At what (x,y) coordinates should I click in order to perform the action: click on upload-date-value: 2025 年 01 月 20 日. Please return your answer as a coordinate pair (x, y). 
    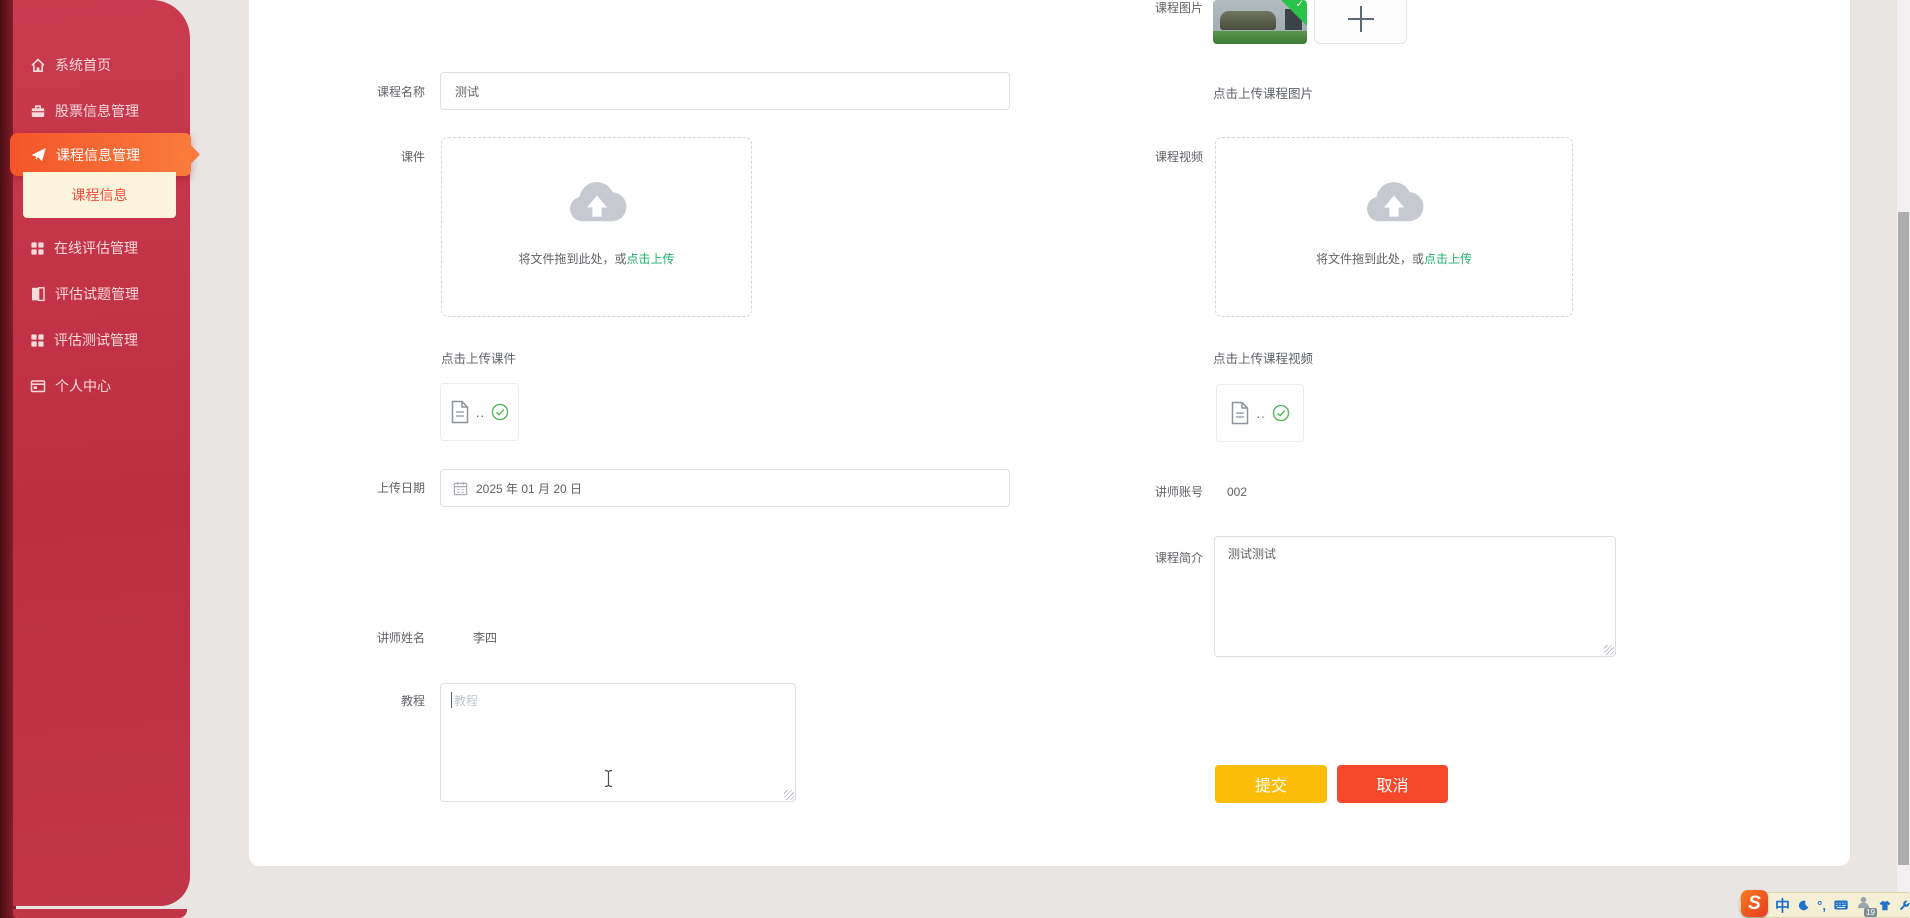
    Looking at the image, I should click on (529, 488).